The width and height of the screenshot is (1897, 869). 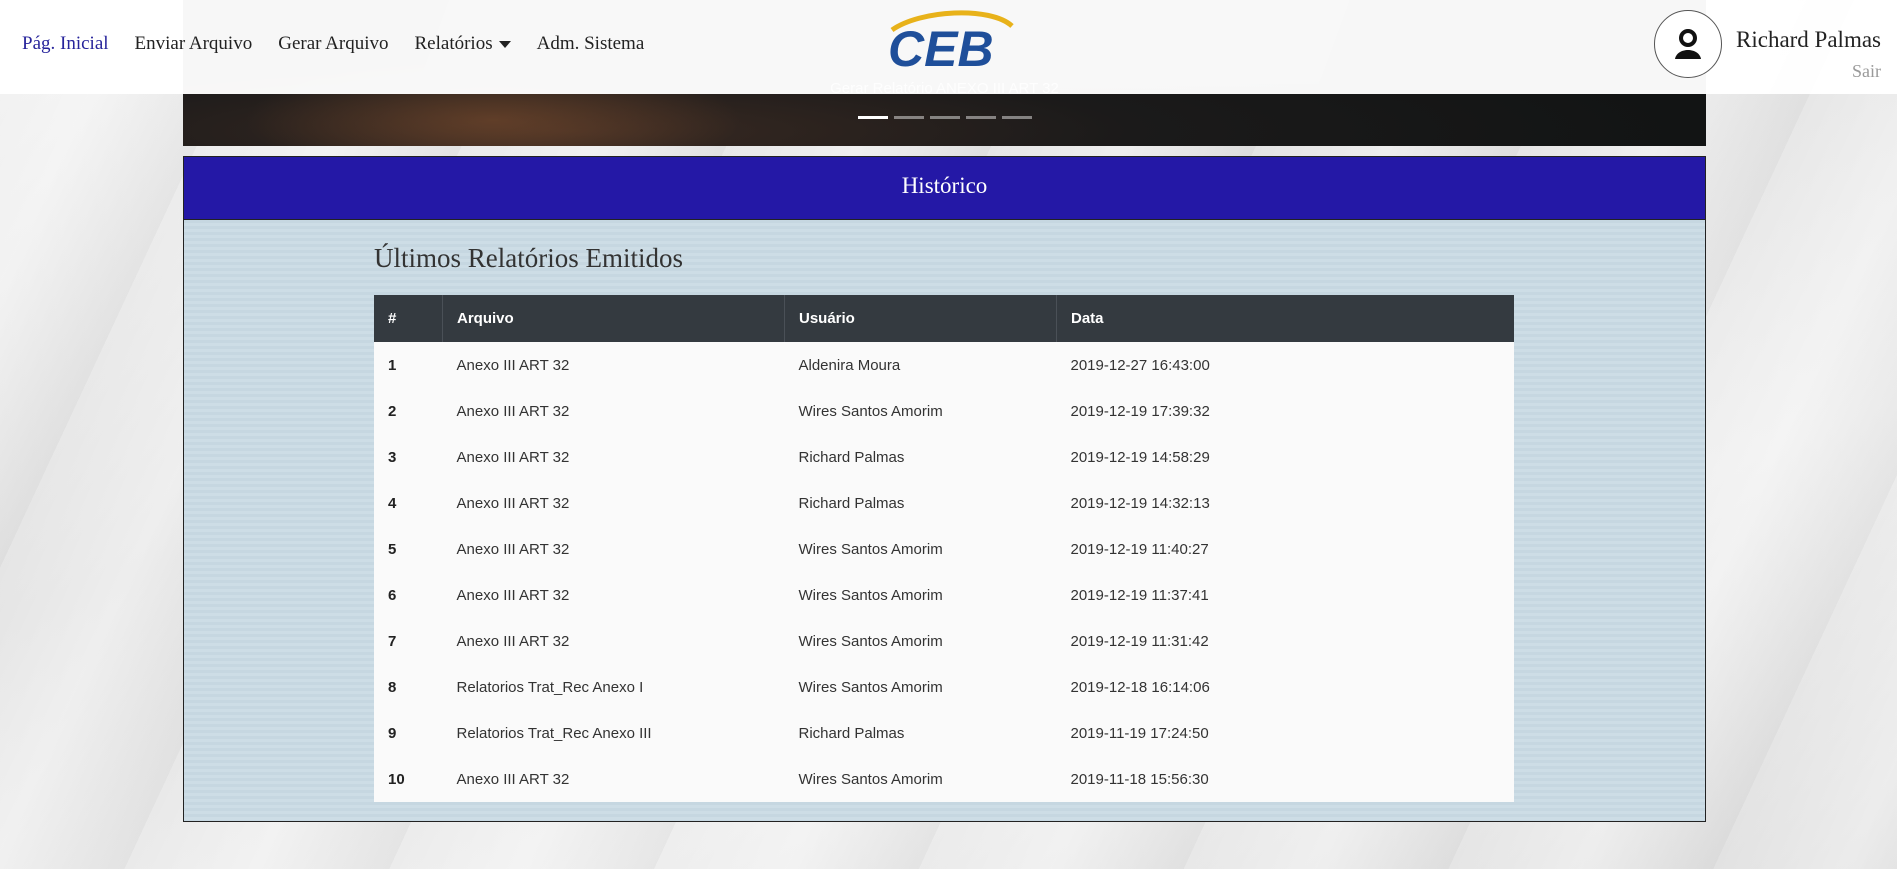 What do you see at coordinates (920, 365) in the screenshot?
I see `row-user: Aldenira Moura` at bounding box center [920, 365].